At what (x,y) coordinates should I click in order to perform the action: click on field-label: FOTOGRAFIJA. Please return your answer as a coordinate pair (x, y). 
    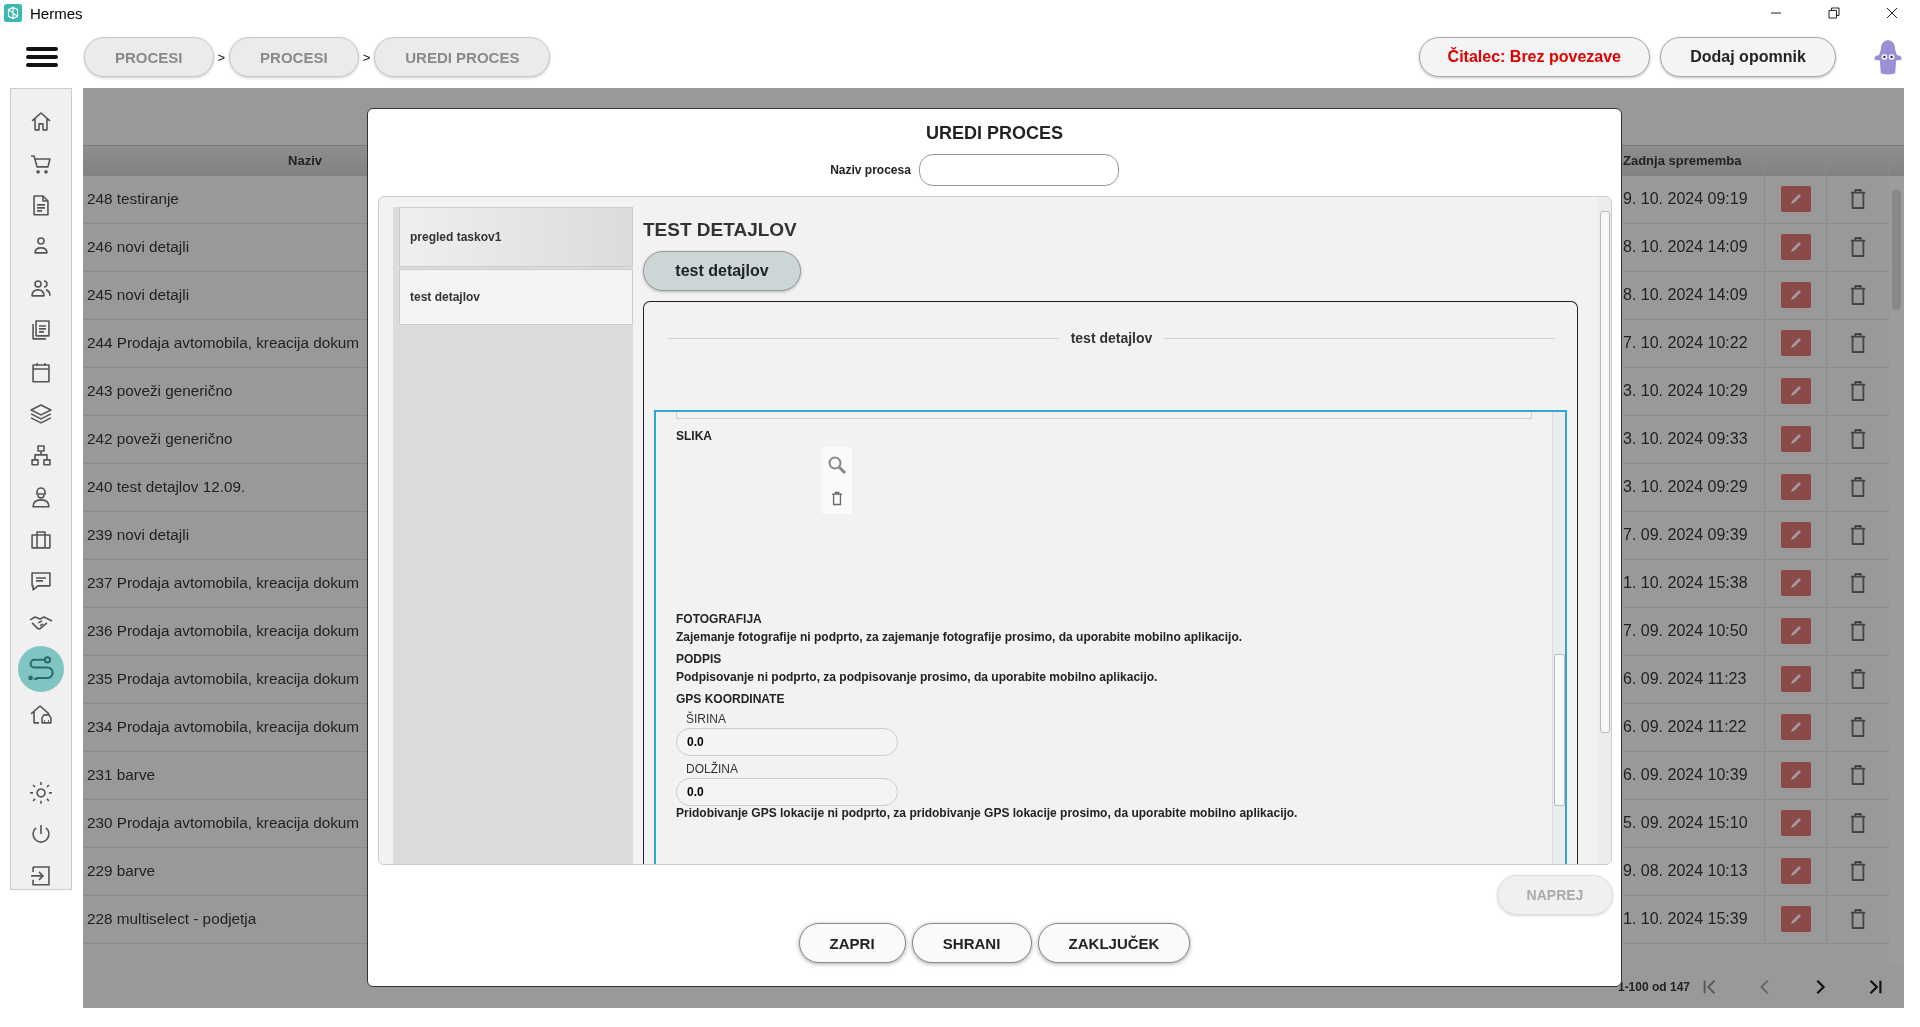
    Looking at the image, I should click on (719, 619).